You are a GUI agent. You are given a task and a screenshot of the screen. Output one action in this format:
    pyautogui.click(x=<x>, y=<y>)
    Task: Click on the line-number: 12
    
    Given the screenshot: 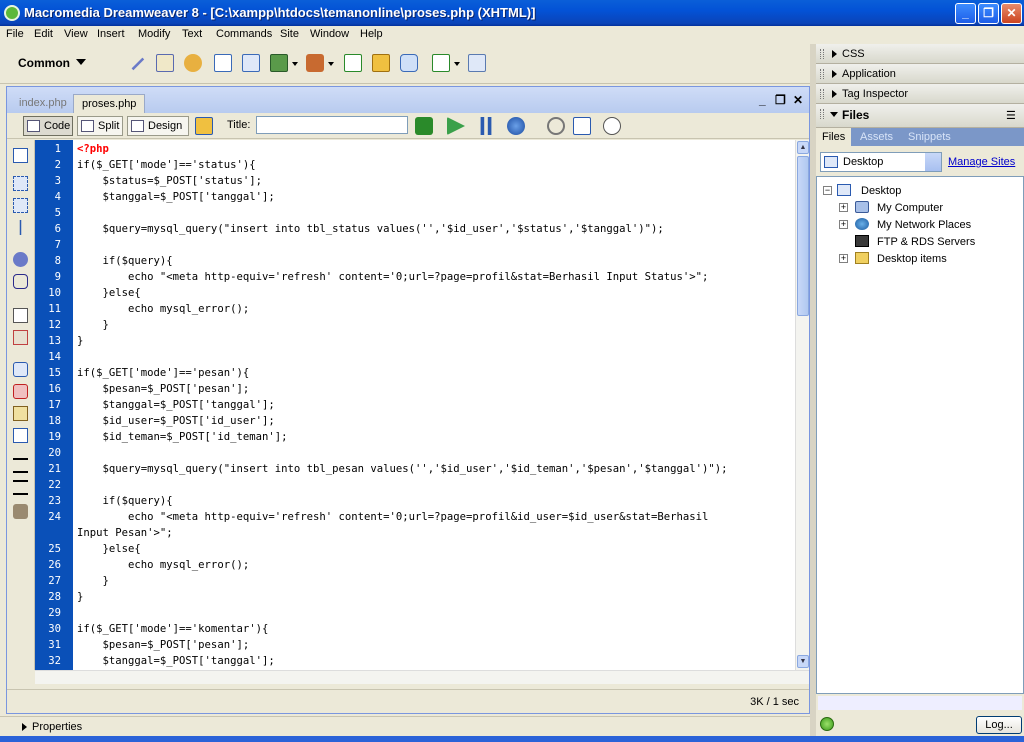 What is the action you would take?
    pyautogui.click(x=48, y=325)
    